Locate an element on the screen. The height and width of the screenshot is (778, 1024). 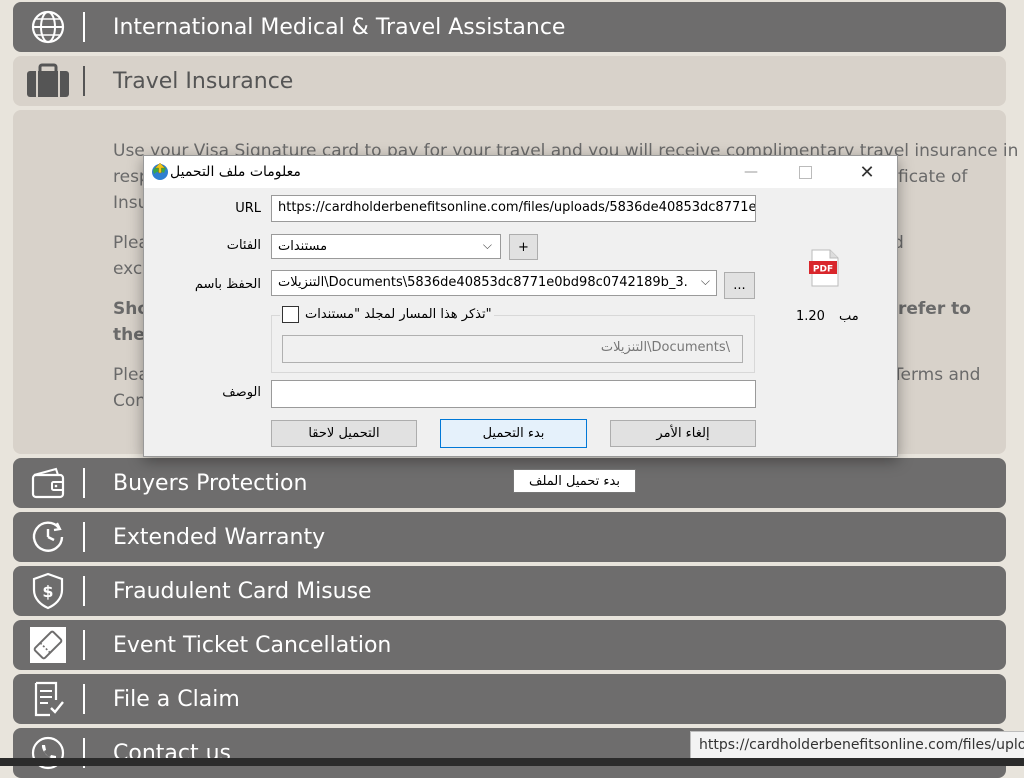
file-size-value: 1.20 is located at coordinates (810, 316).